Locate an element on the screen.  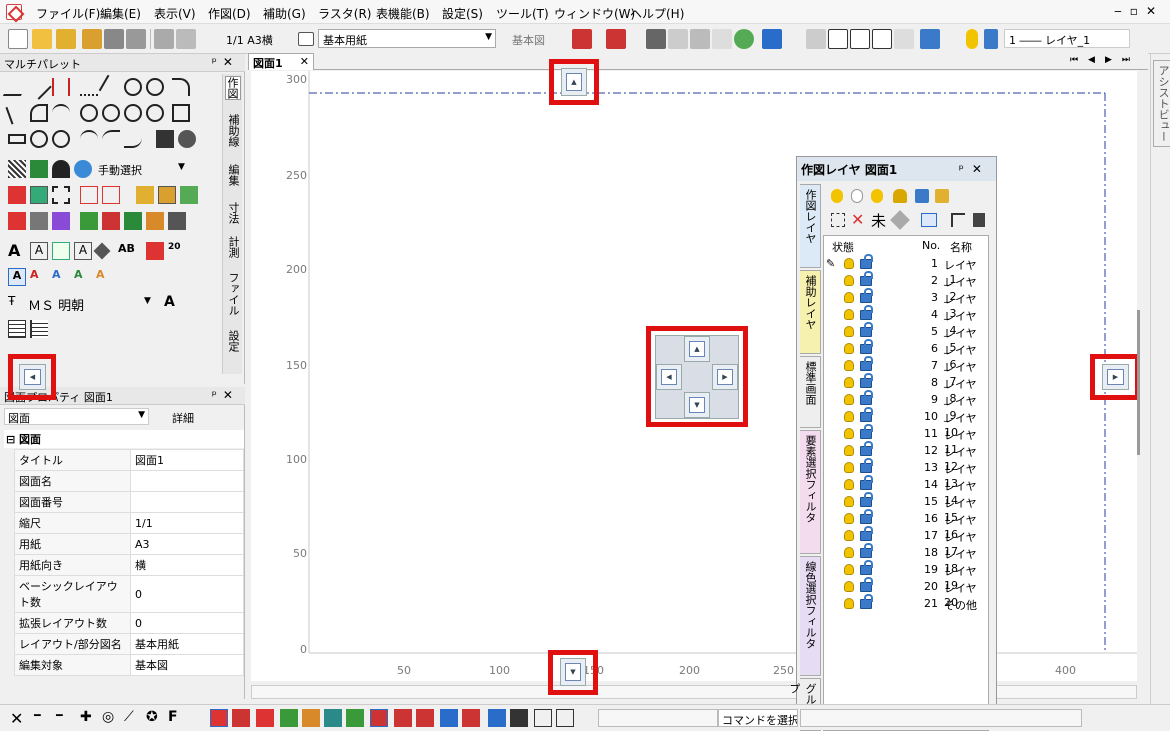
redo-icon is located at coordinates (616, 39).